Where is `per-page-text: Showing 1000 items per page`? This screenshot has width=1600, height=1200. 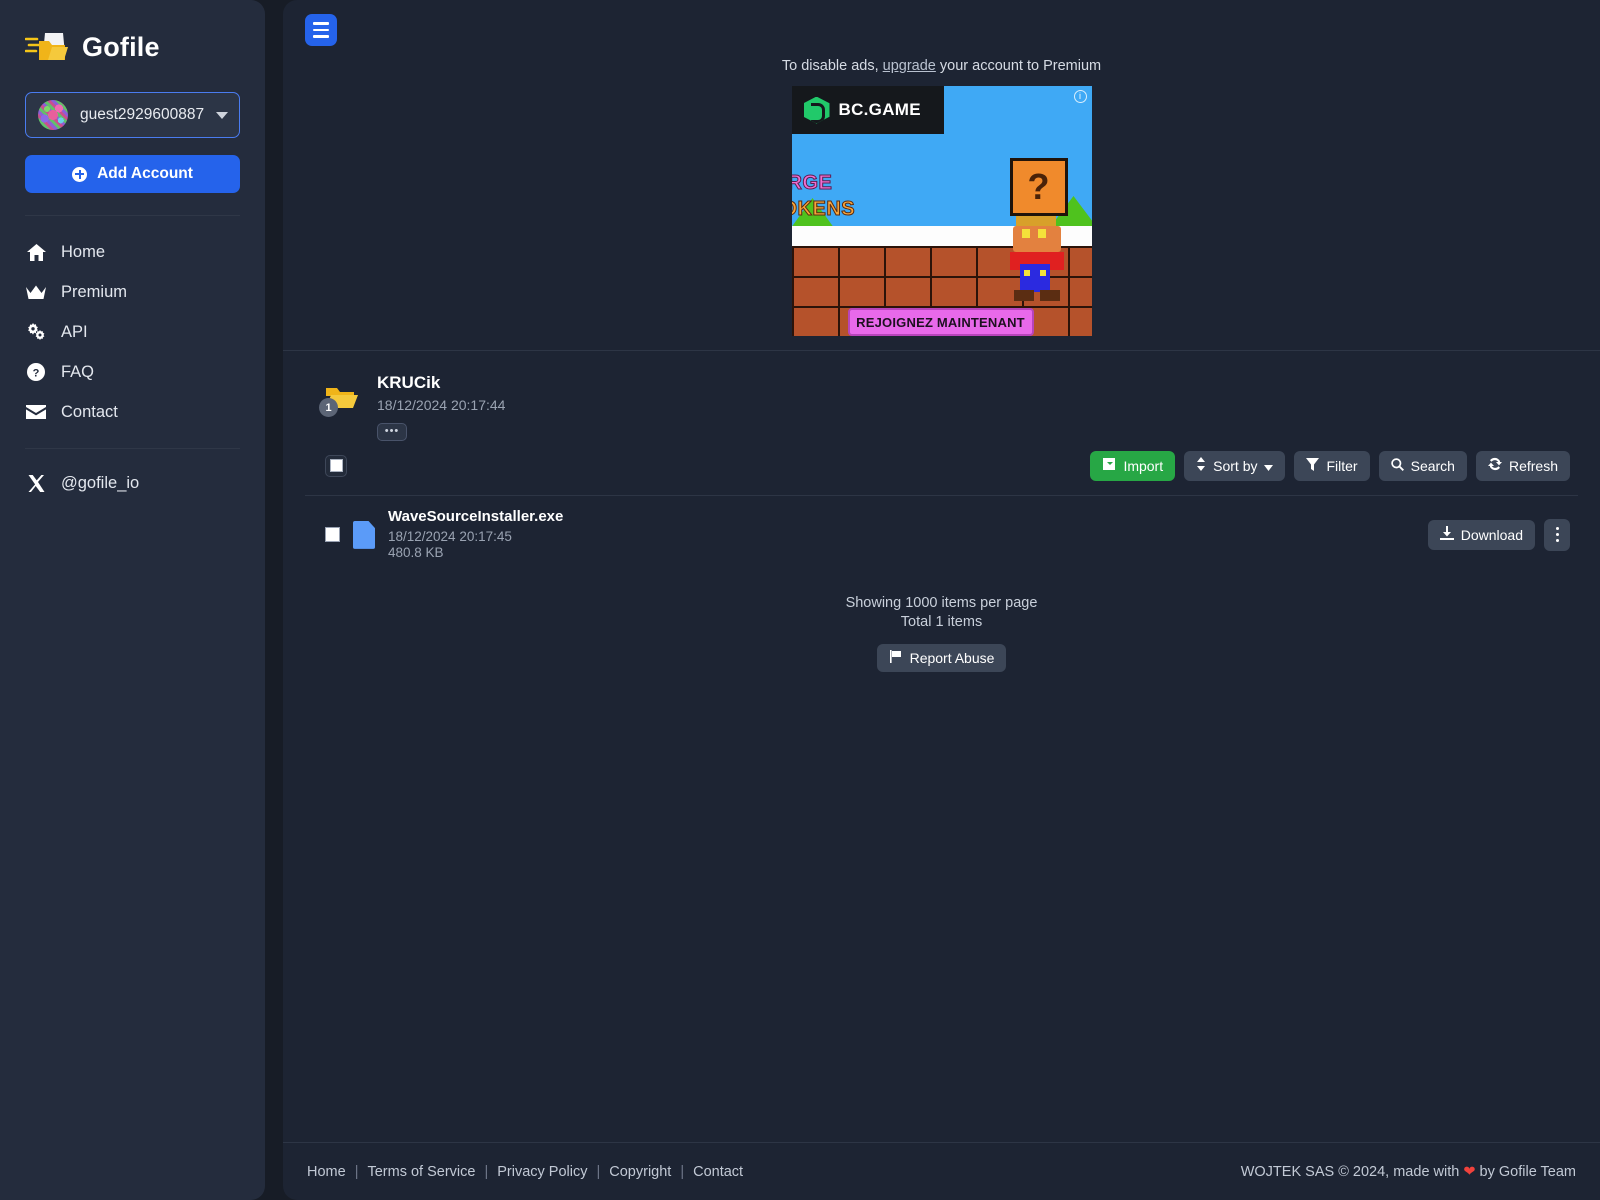
per-page-text: Showing 1000 items per page is located at coordinates (941, 603).